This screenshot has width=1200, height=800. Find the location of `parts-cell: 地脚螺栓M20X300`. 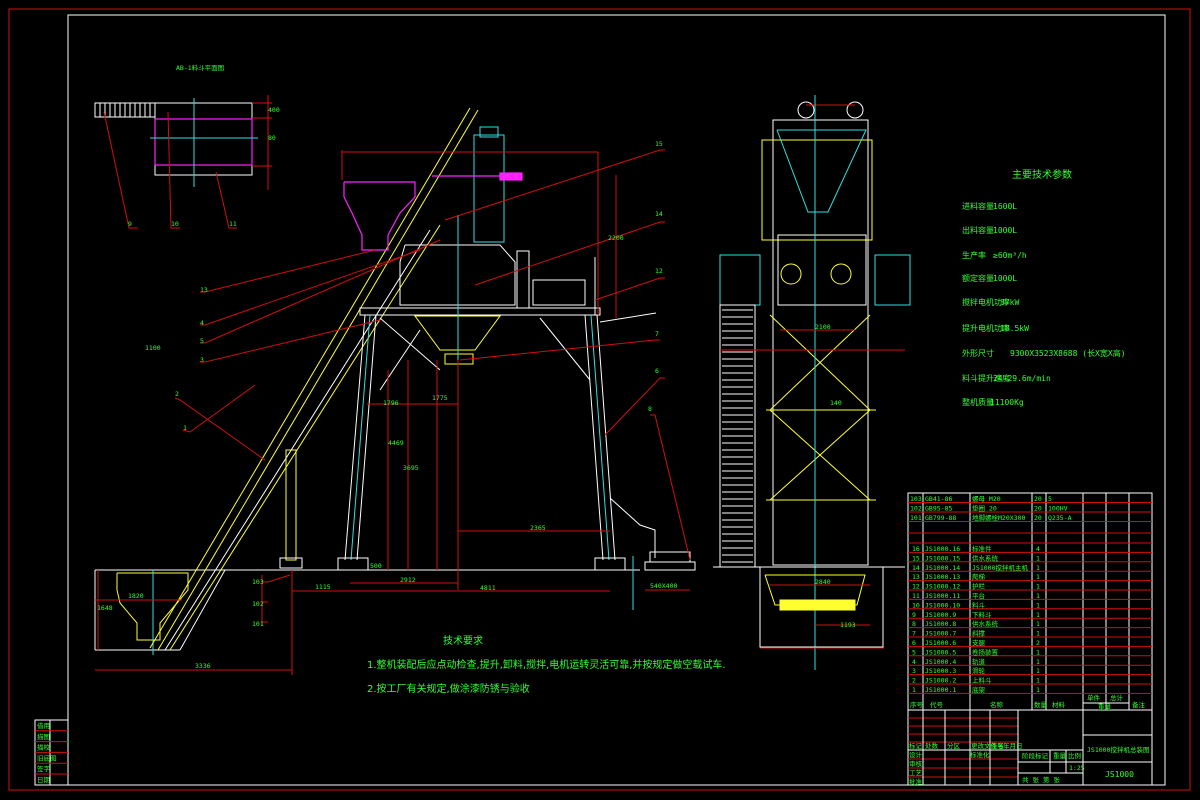

parts-cell: 地脚螺栓M20X300 is located at coordinates (998, 517).